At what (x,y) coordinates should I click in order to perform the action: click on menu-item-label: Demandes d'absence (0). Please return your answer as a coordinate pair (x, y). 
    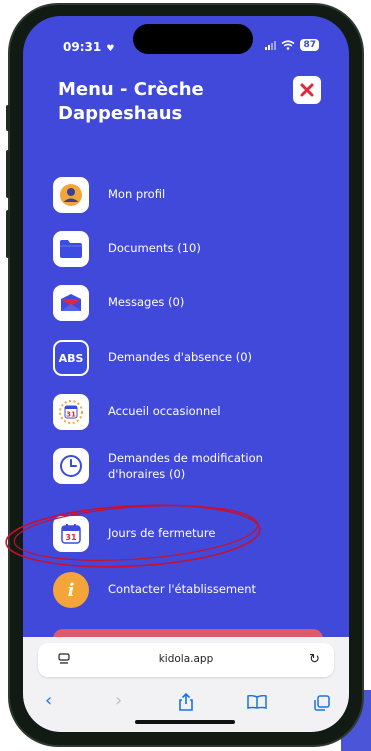
    Looking at the image, I should click on (180, 357).